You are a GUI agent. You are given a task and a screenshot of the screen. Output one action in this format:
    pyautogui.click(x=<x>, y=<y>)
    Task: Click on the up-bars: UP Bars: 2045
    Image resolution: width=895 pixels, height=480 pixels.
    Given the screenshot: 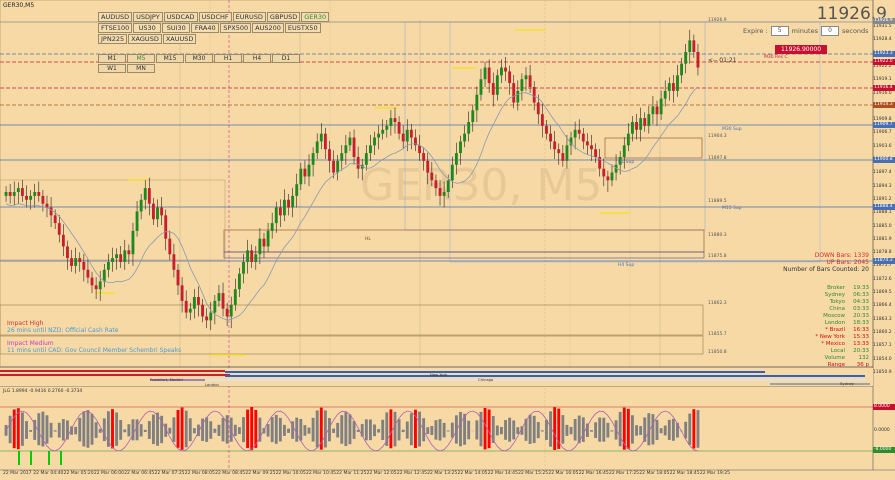 What is the action you would take?
    pyautogui.click(x=847, y=262)
    